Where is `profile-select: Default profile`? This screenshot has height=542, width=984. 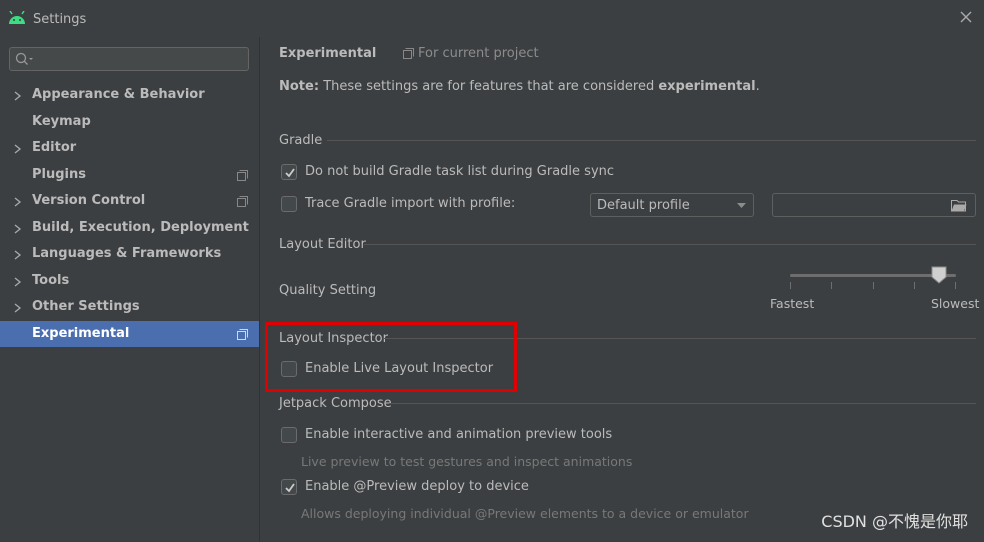
profile-select: Default profile is located at coordinates (672, 205).